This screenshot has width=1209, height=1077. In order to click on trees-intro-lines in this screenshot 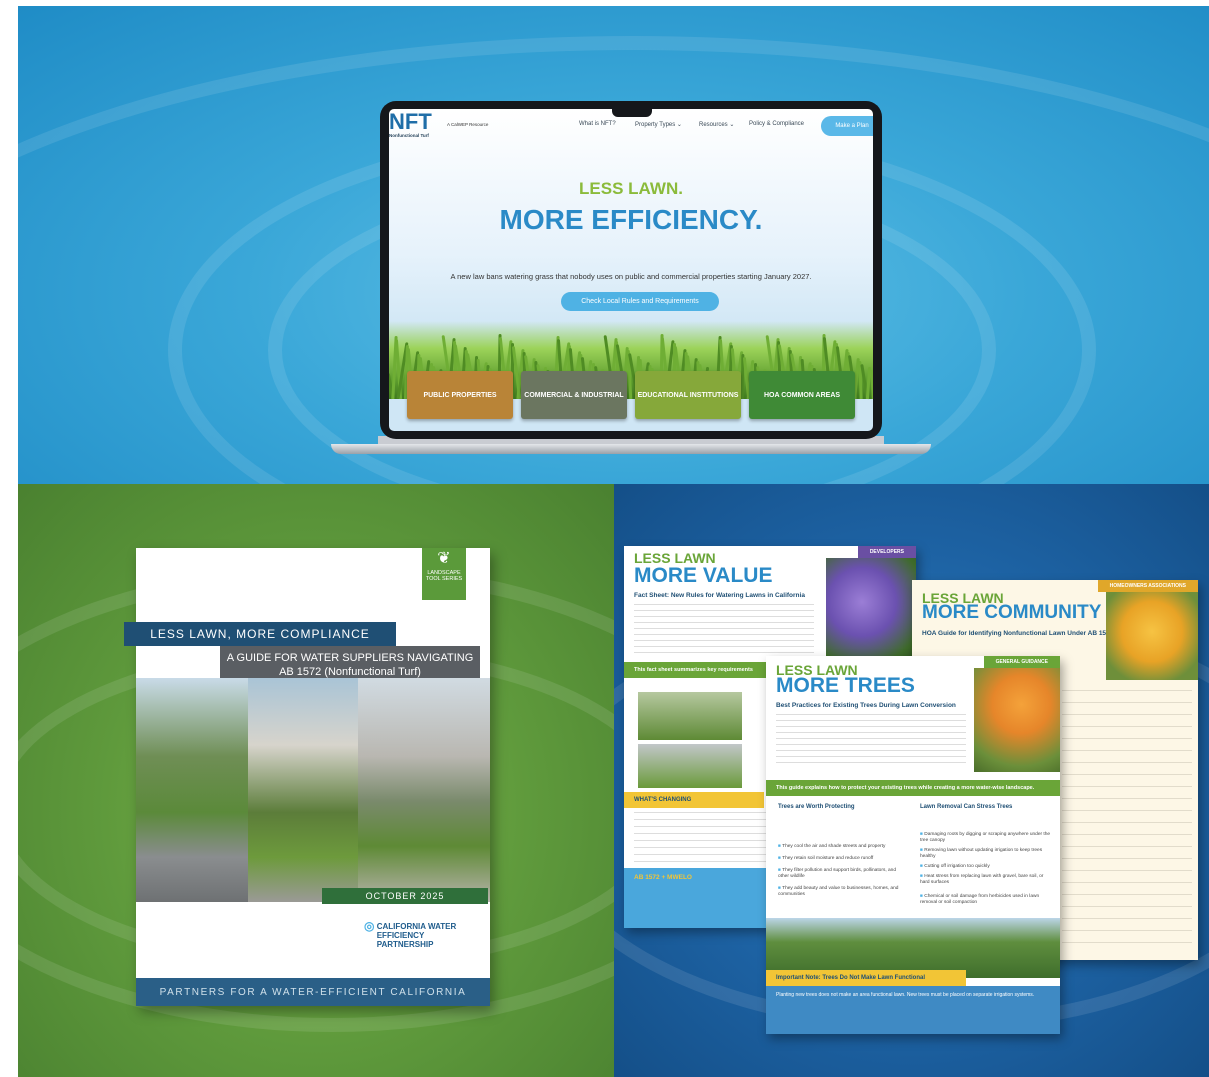, I will do `click(871, 741)`.